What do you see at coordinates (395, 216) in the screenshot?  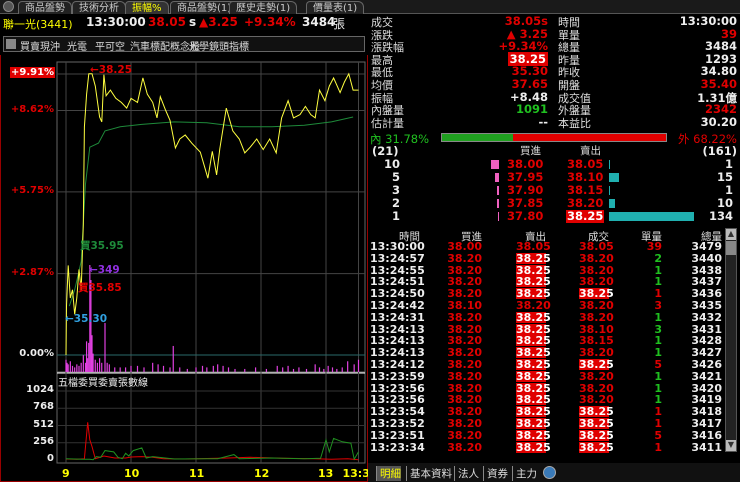 I see `bid-qty: 1` at bounding box center [395, 216].